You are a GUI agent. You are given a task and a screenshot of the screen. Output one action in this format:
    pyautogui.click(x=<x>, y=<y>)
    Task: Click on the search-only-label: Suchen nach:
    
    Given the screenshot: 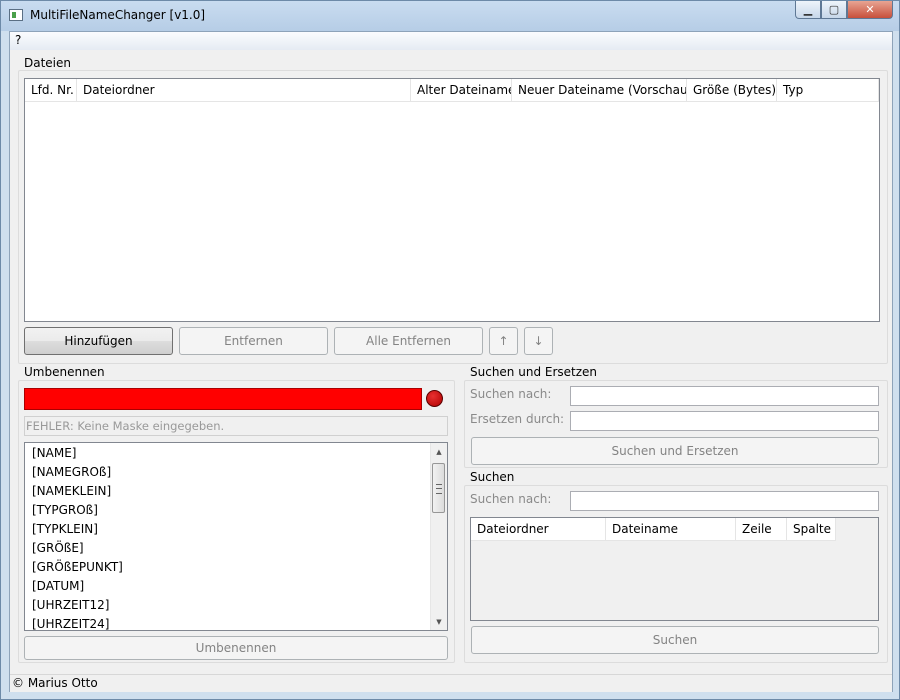 What is the action you would take?
    pyautogui.click(x=511, y=499)
    